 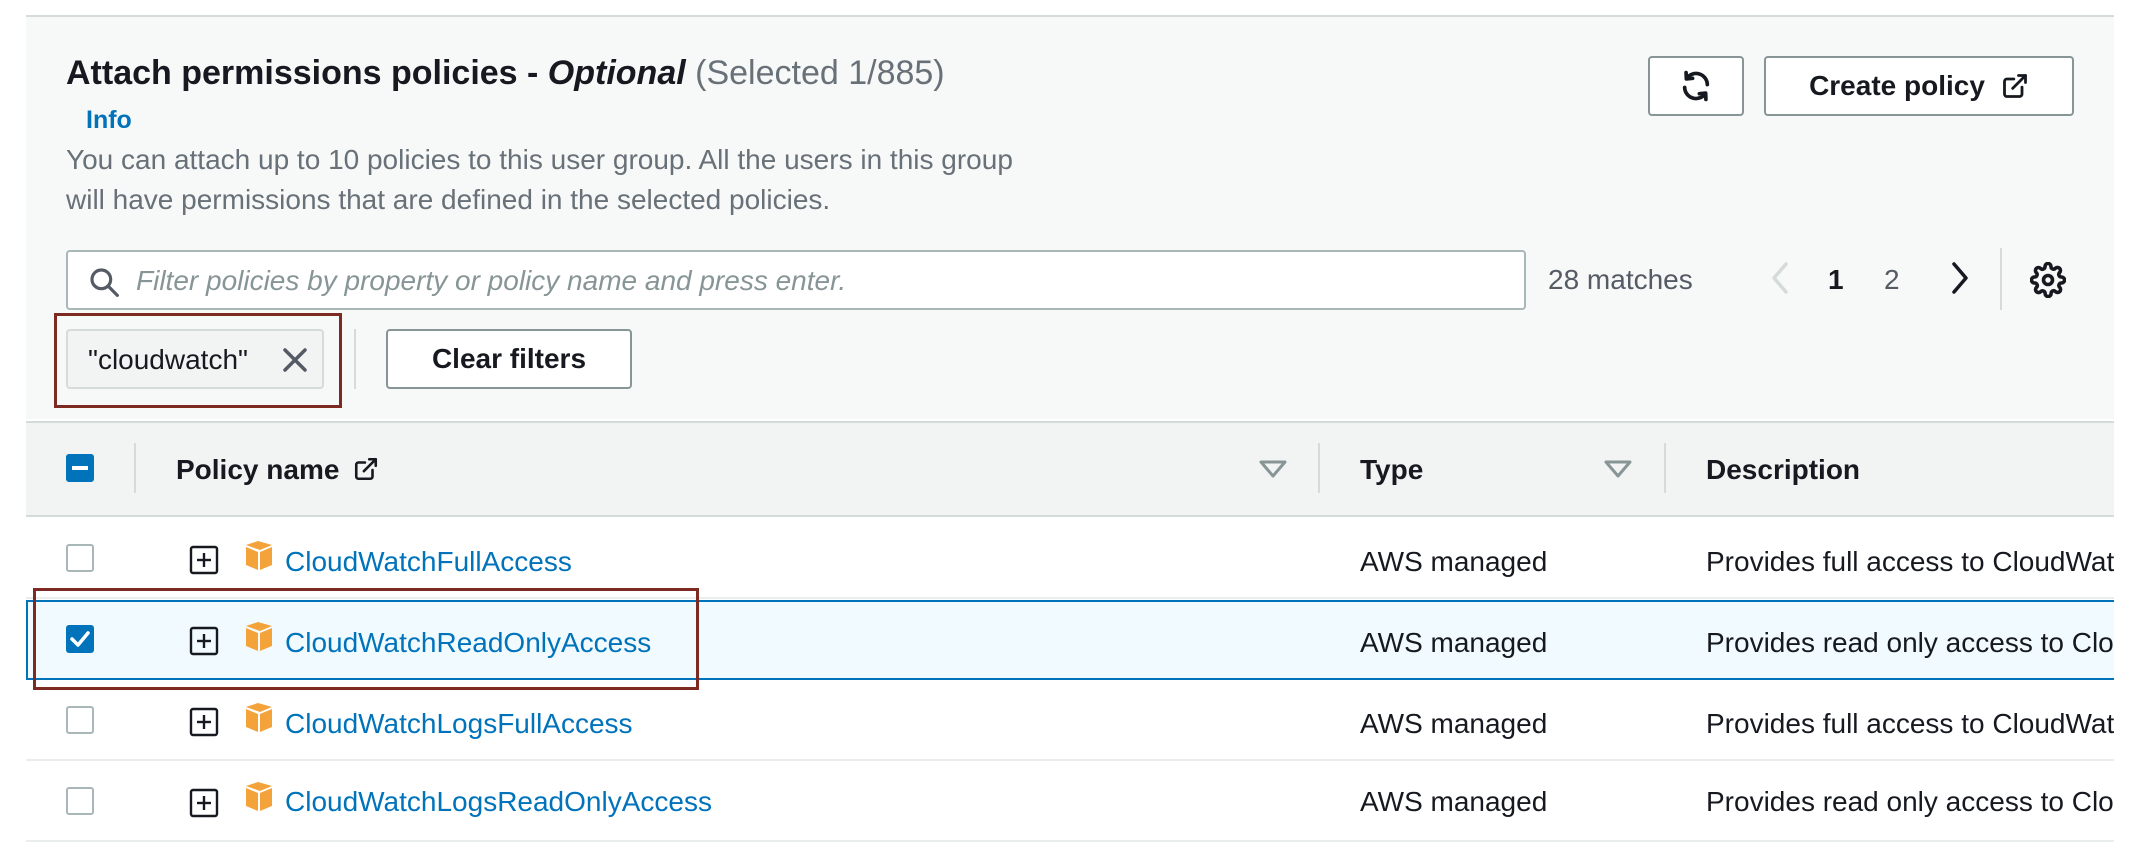 I want to click on title-selected-count: (Selected 1/885), so click(x=820, y=73).